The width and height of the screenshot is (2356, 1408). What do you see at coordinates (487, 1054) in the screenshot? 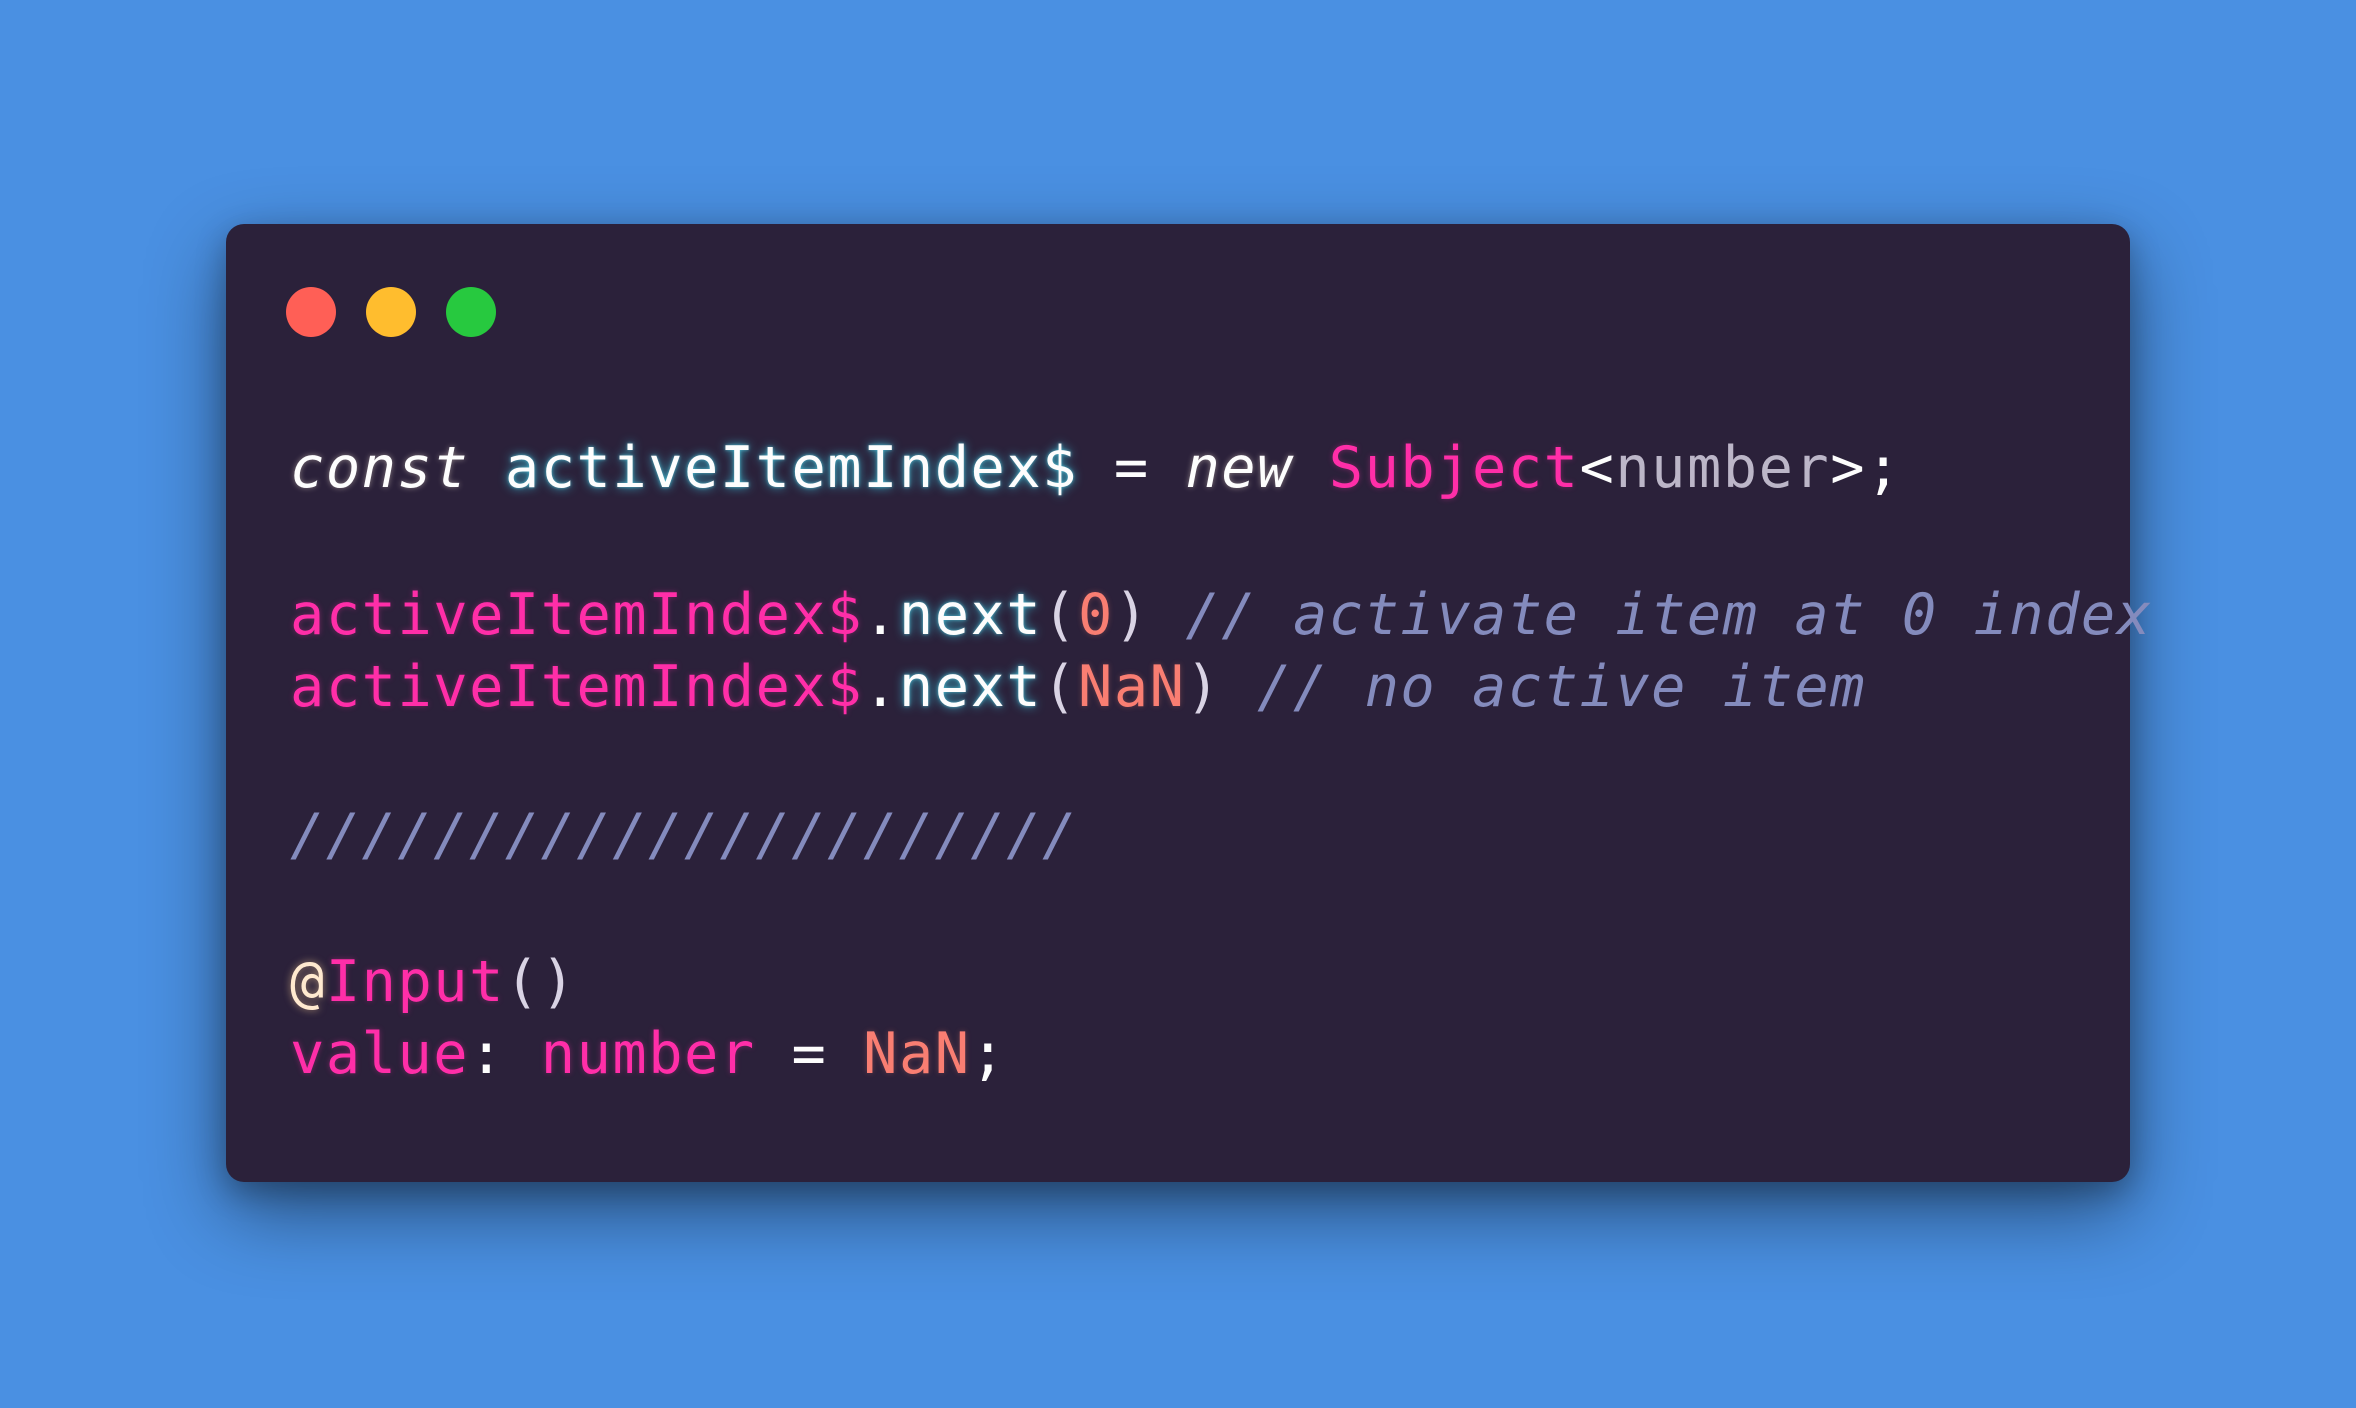
I see `colon: :` at bounding box center [487, 1054].